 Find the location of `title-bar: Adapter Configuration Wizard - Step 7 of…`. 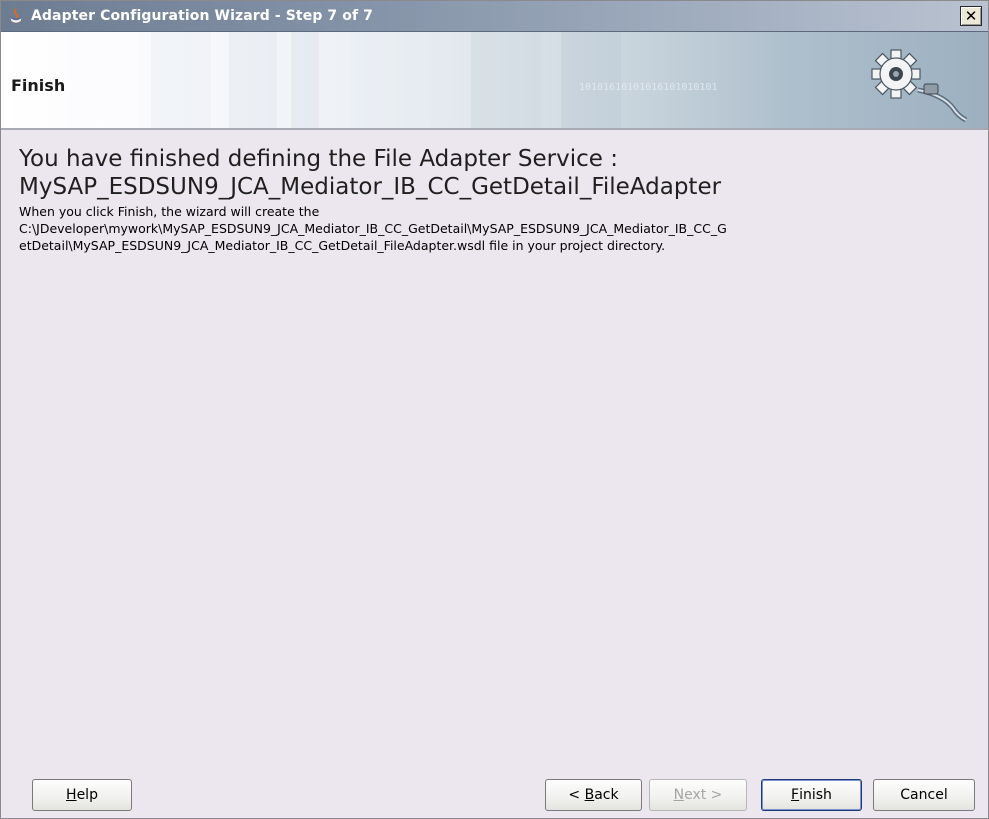

title-bar: Adapter Configuration Wizard - Step 7 of… is located at coordinates (494, 16).